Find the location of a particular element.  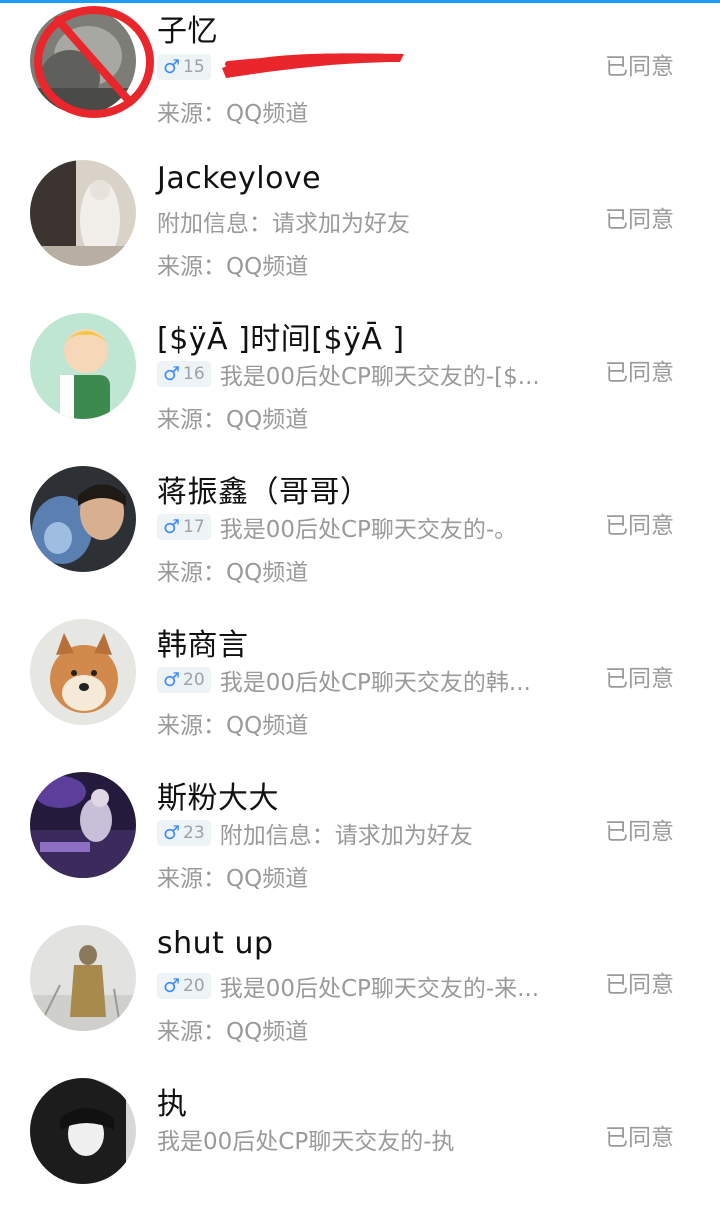

age: 15 is located at coordinates (194, 67).